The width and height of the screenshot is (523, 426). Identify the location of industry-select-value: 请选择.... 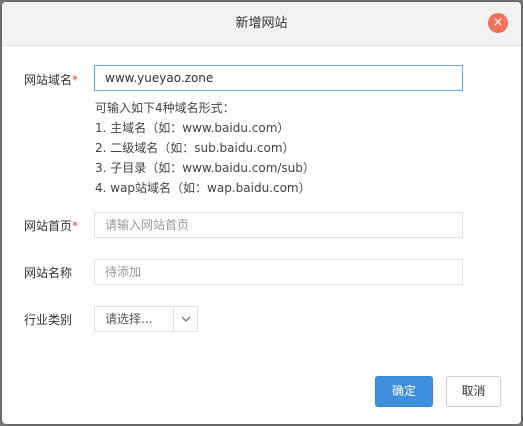
(129, 319).